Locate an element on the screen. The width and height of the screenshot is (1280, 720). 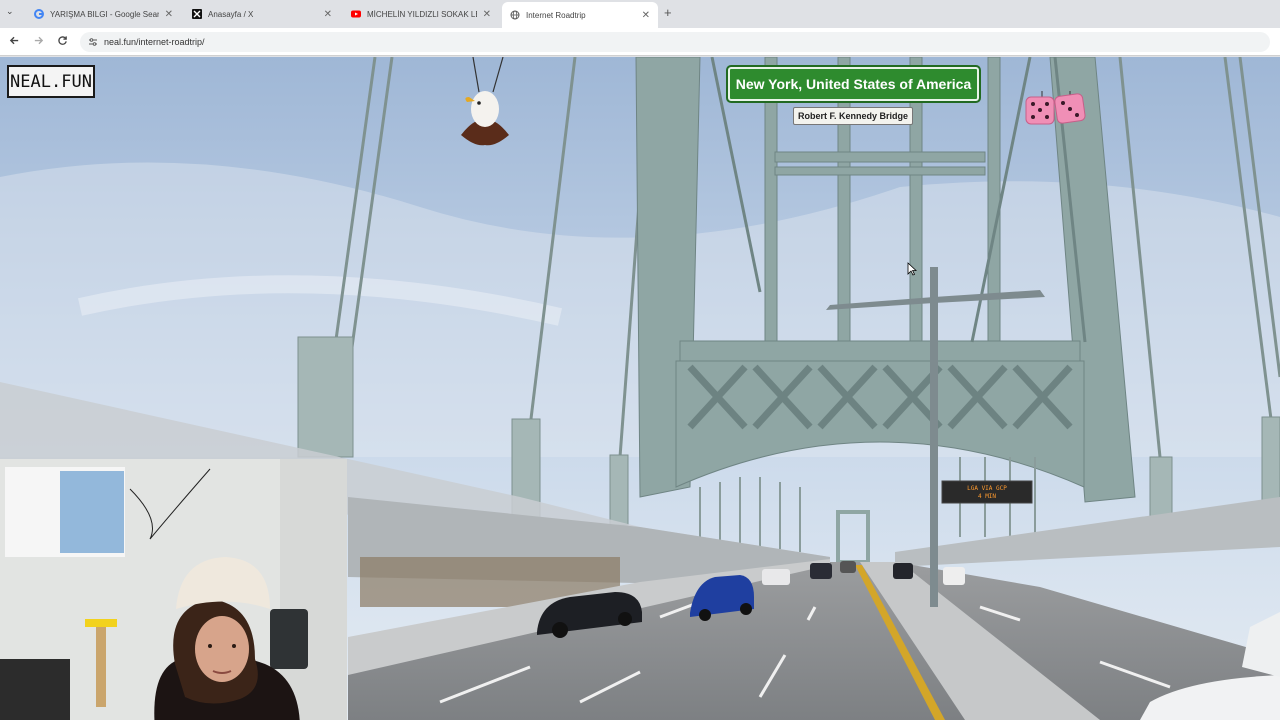
browser-toolbar: neal.fun/internet-roadtrip/ is located at coordinates (640, 42).